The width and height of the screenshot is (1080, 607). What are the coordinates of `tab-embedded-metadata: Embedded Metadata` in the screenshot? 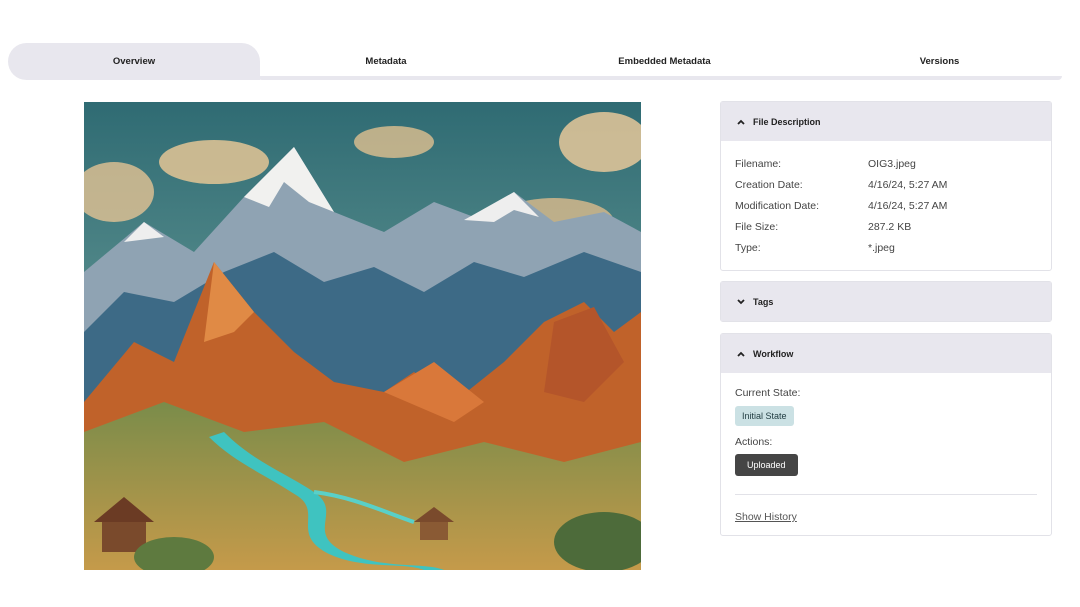 It's located at (664, 61).